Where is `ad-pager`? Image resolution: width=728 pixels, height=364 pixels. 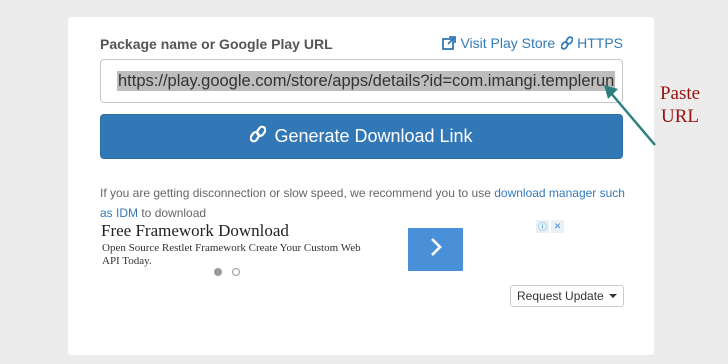
ad-pager is located at coordinates (227, 272).